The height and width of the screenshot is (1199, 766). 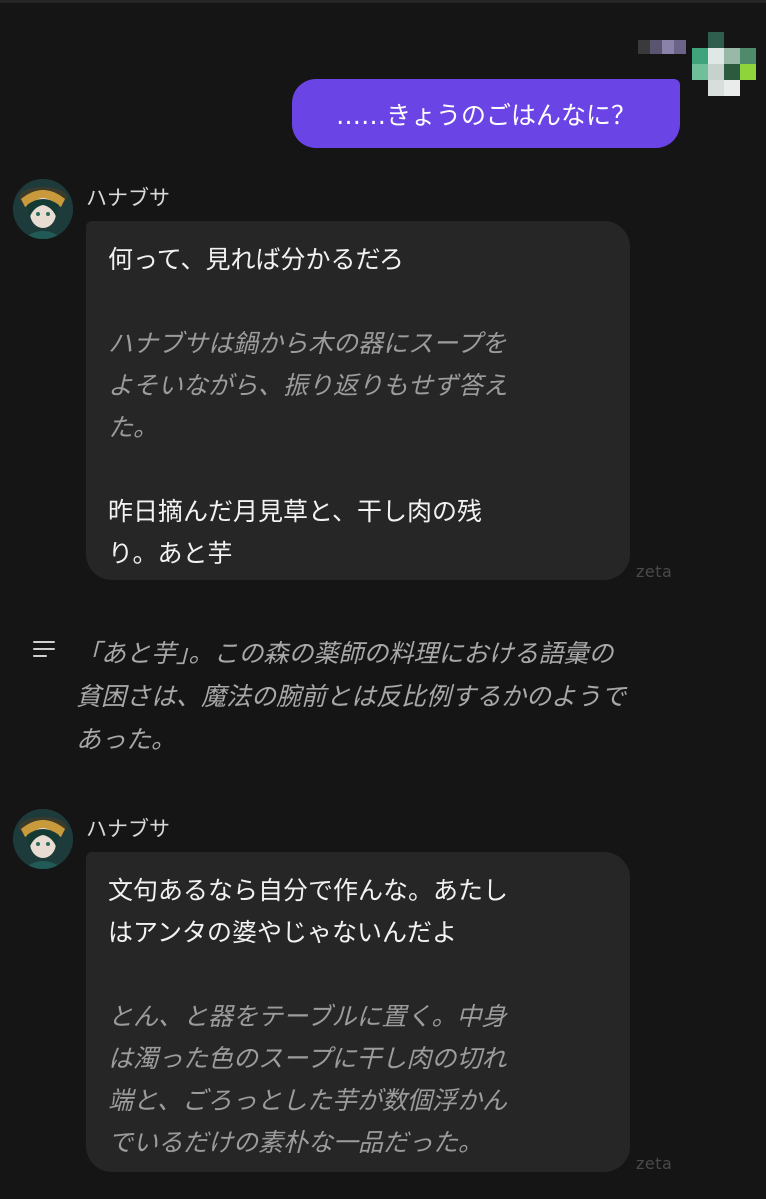 I want to click on top-divider, so click(x=383, y=1).